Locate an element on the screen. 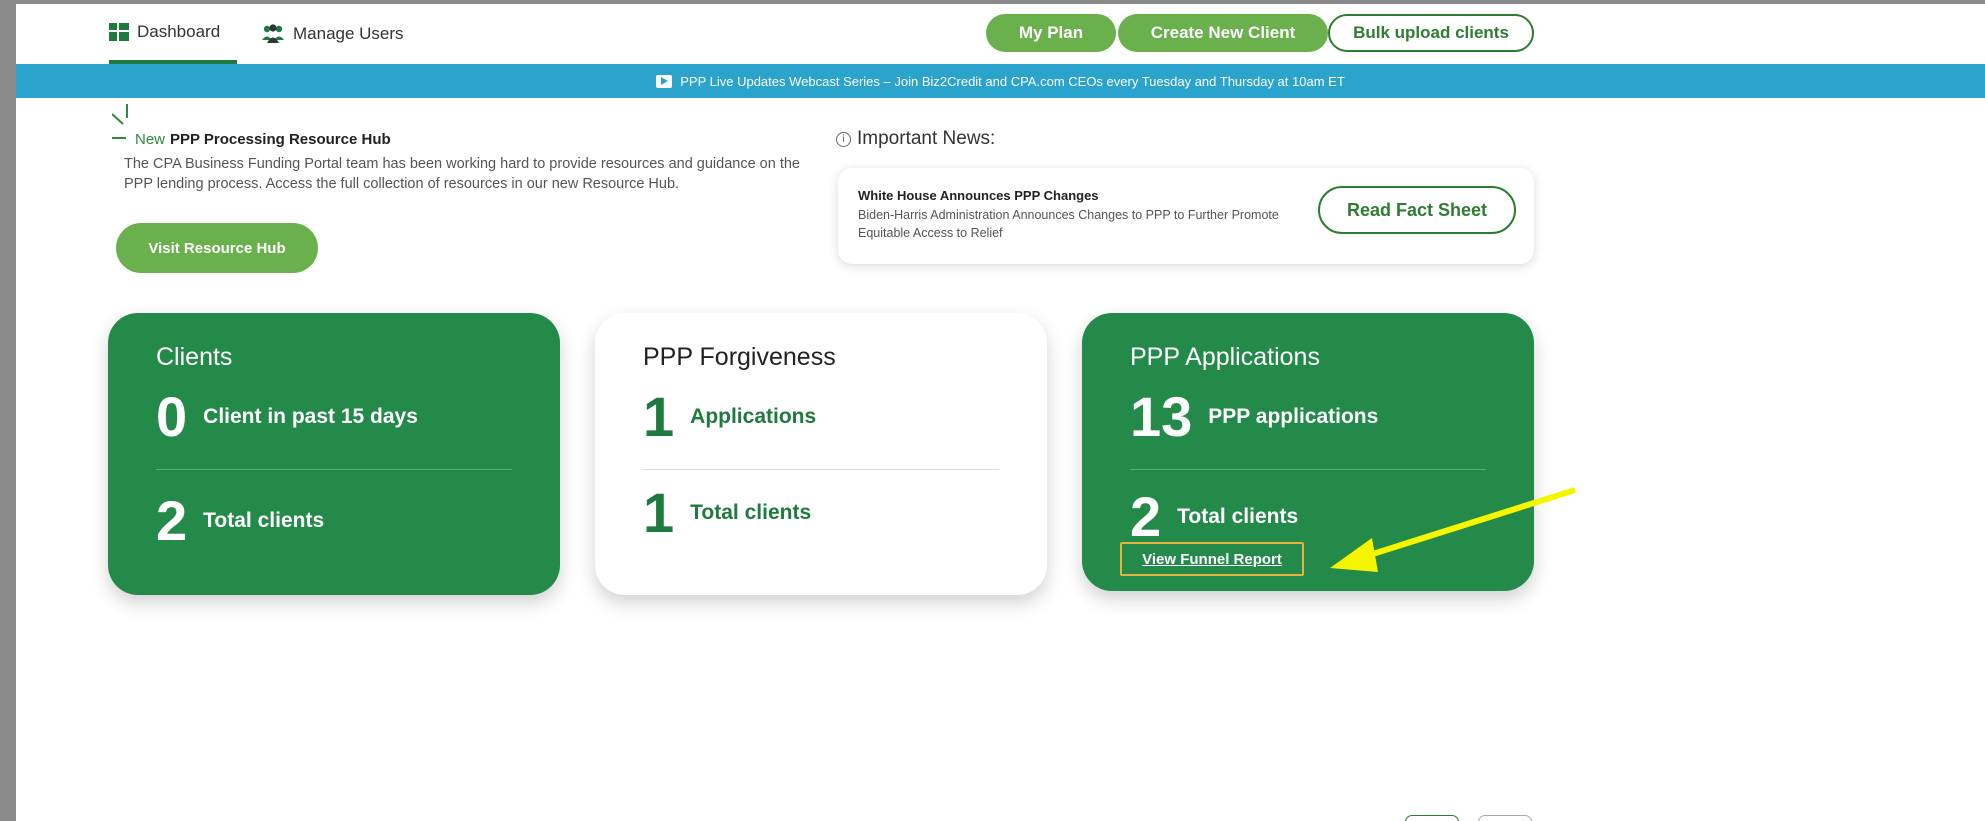 The height and width of the screenshot is (821, 1985). clients-primary-value: 0 is located at coordinates (172, 416).